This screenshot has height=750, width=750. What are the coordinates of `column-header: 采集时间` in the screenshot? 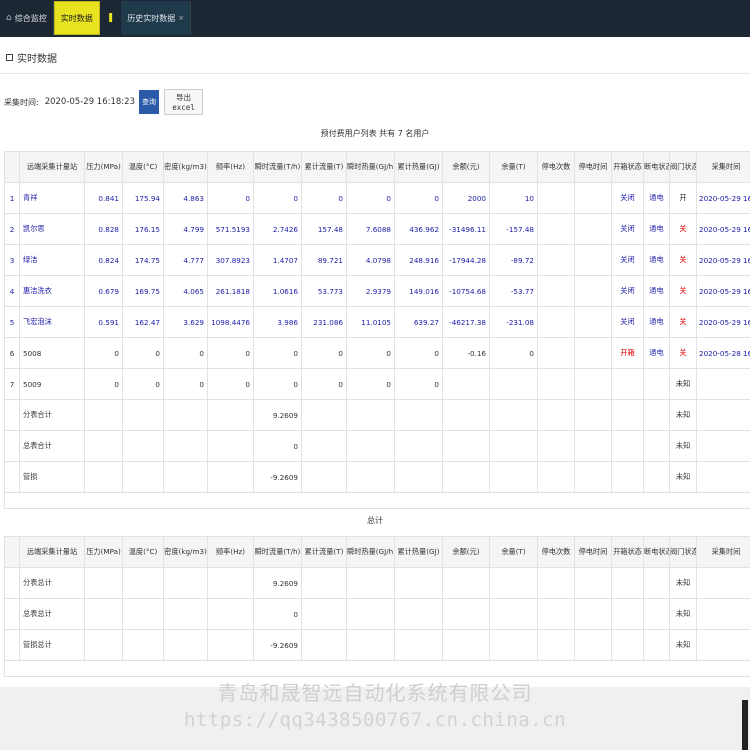 It's located at (723, 167).